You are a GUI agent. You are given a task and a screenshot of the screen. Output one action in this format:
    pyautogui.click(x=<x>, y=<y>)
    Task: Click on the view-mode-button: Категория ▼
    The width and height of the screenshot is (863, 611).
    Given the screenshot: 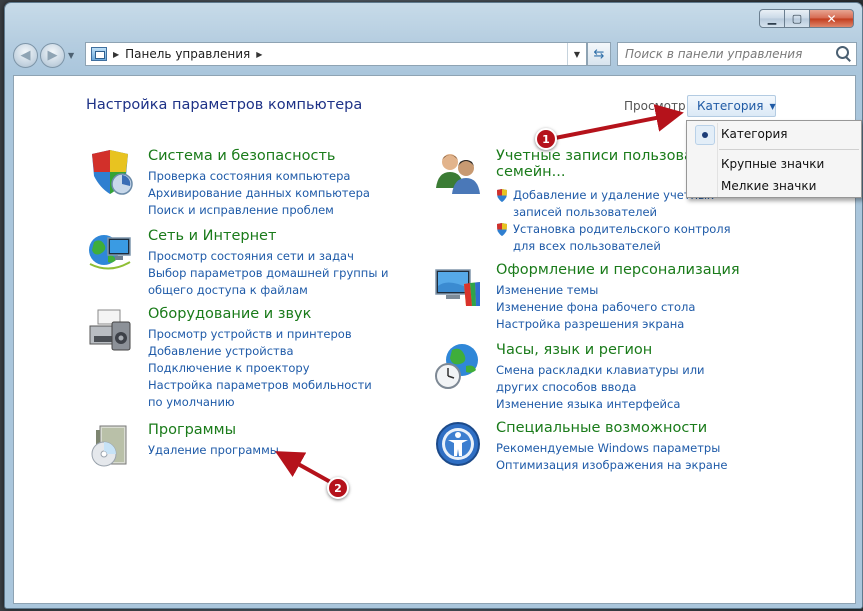 What is the action you would take?
    pyautogui.click(x=731, y=106)
    